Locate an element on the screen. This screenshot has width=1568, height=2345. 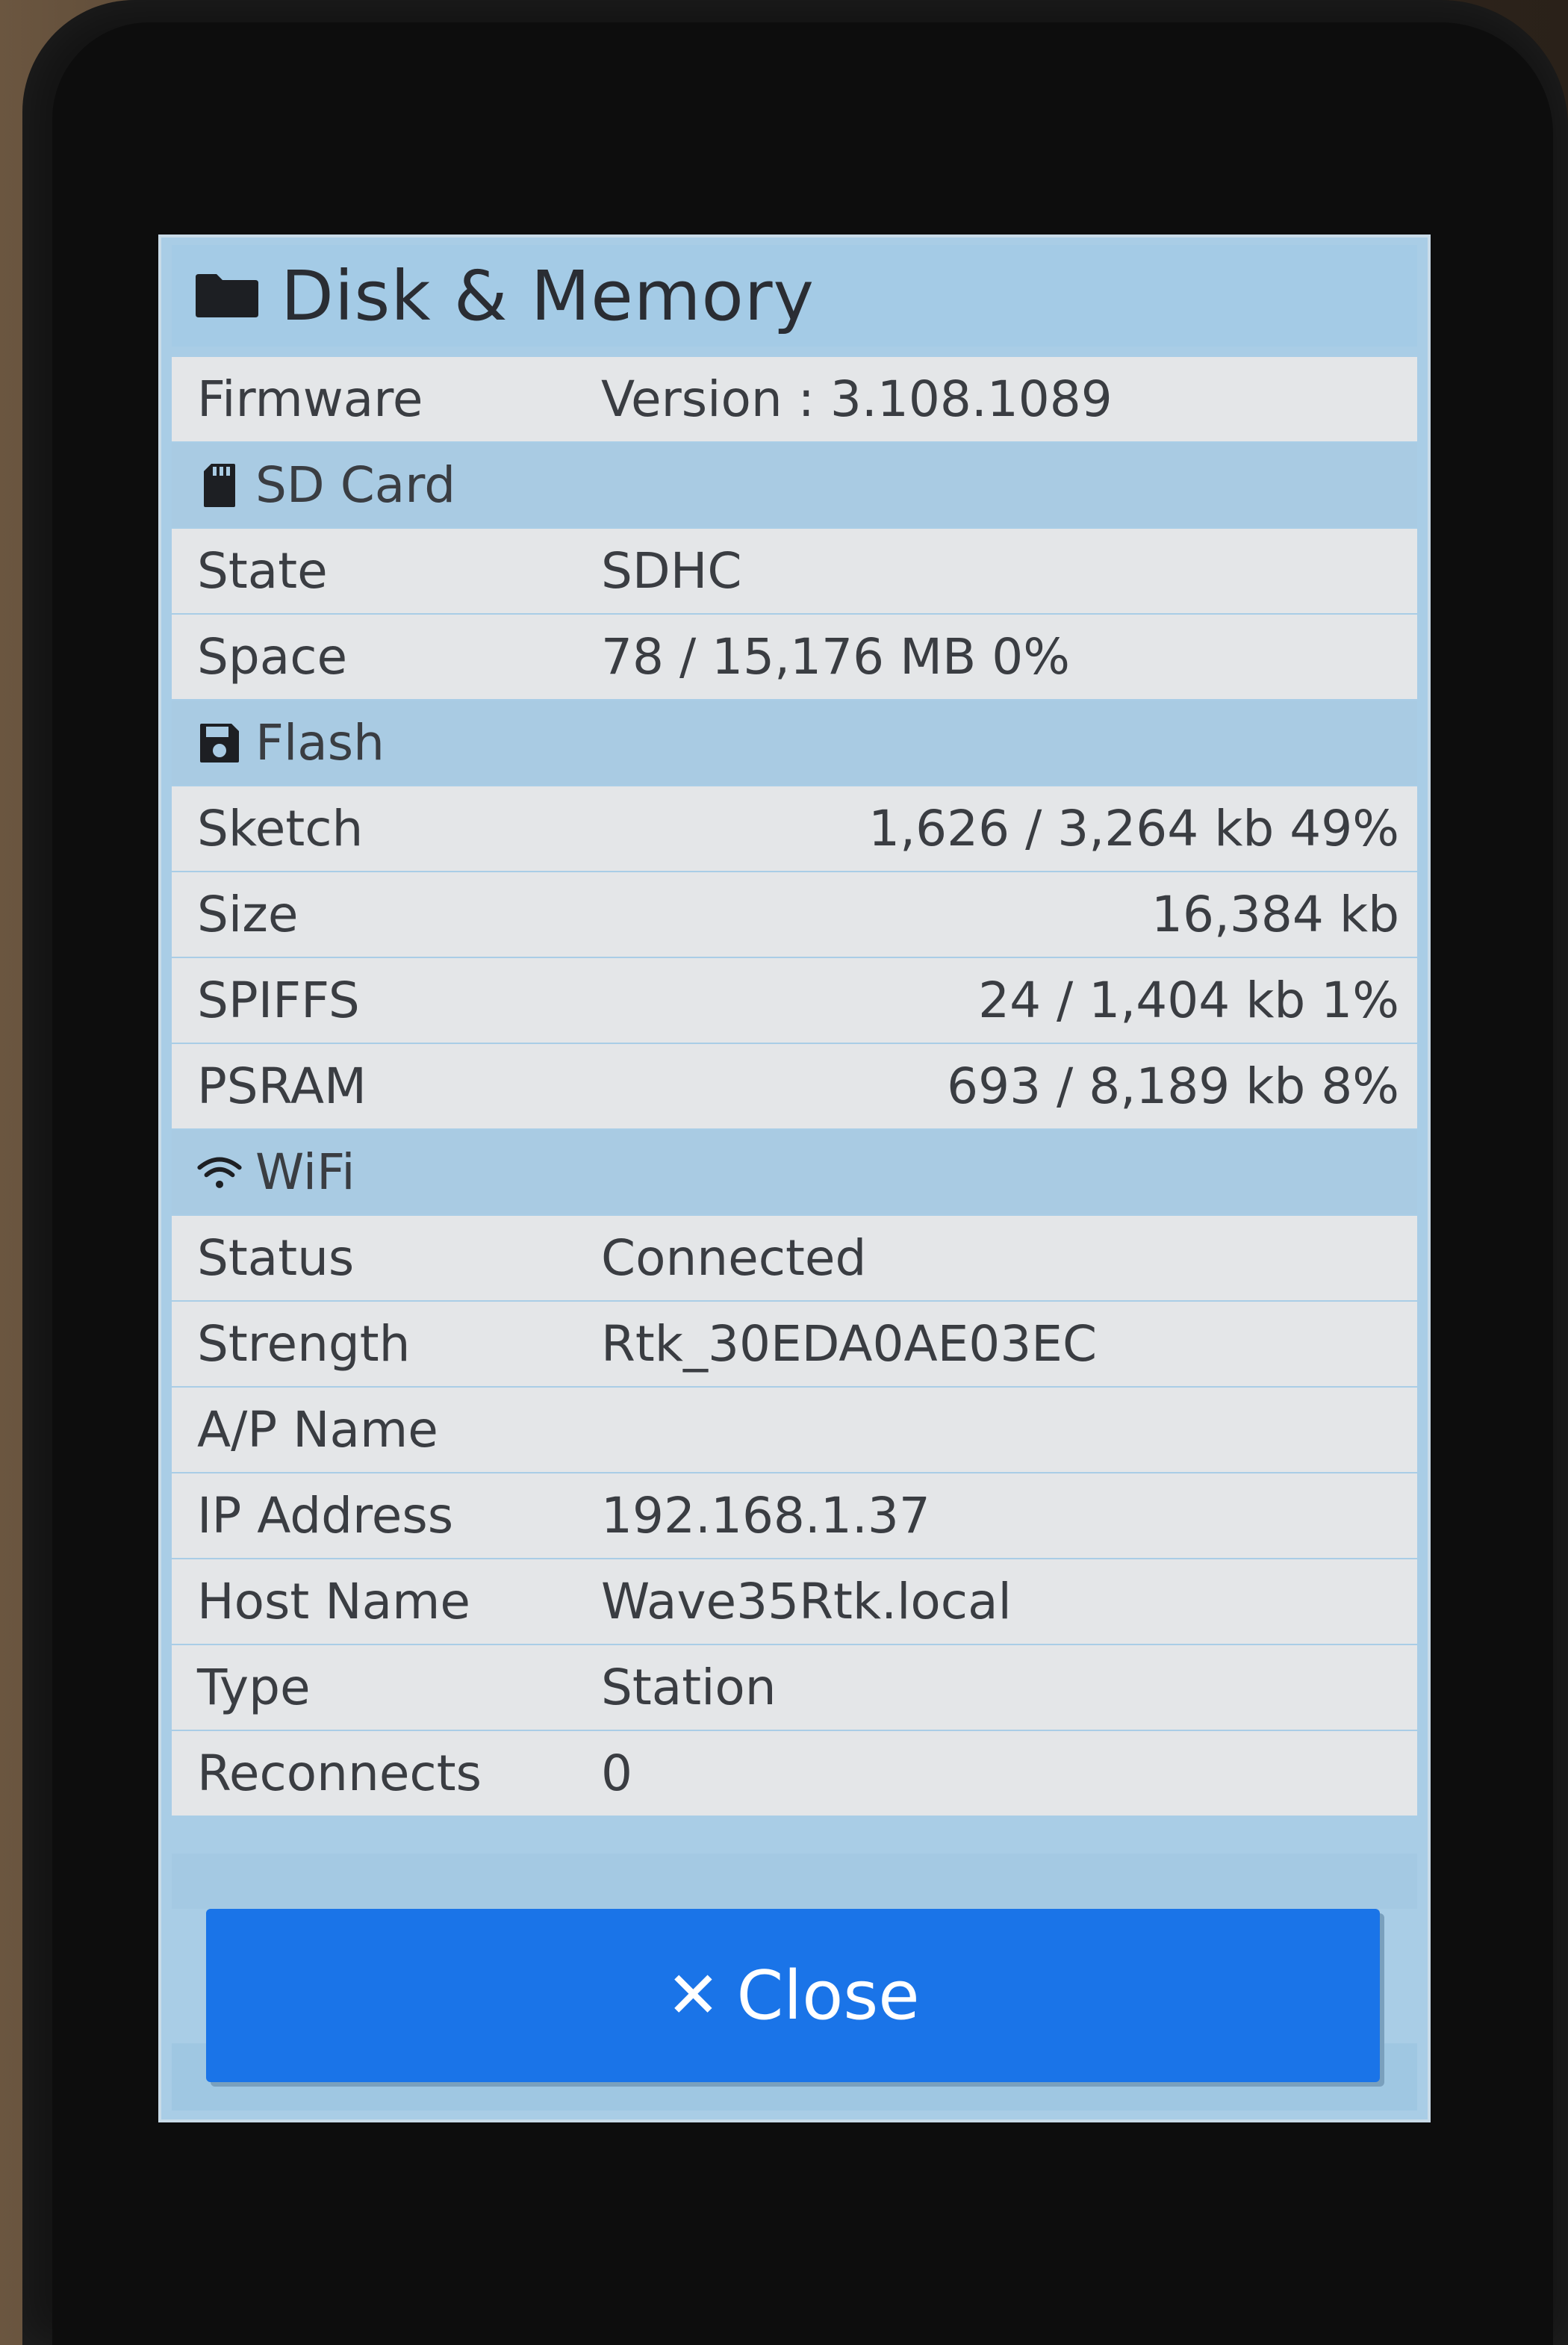
row-value: 192.168.1.37 is located at coordinates (765, 1515).